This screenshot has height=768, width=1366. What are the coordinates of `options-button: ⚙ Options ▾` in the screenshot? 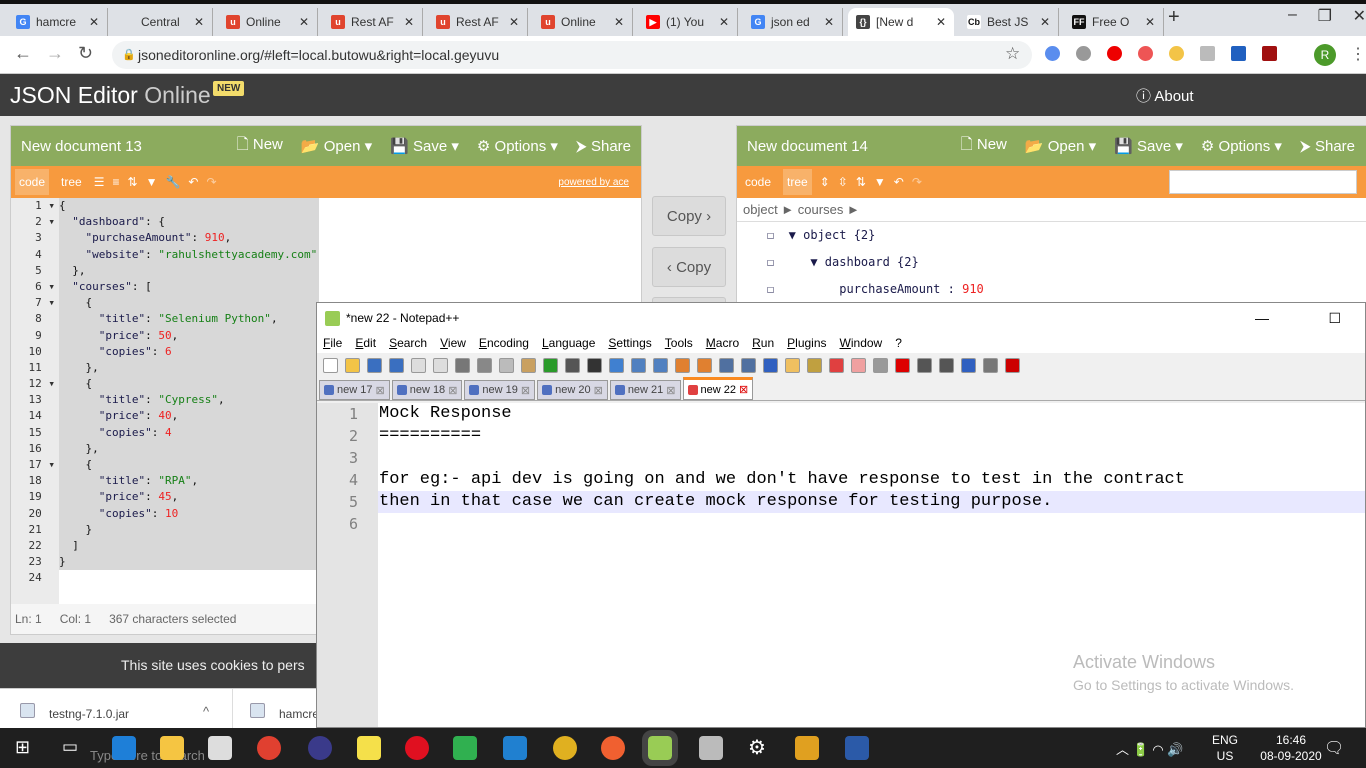 It's located at (517, 146).